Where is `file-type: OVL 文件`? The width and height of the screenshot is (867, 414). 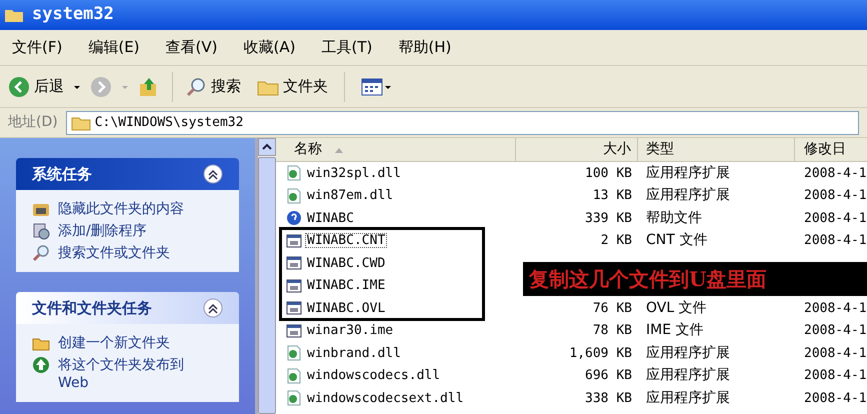 file-type: OVL 文件 is located at coordinates (676, 308).